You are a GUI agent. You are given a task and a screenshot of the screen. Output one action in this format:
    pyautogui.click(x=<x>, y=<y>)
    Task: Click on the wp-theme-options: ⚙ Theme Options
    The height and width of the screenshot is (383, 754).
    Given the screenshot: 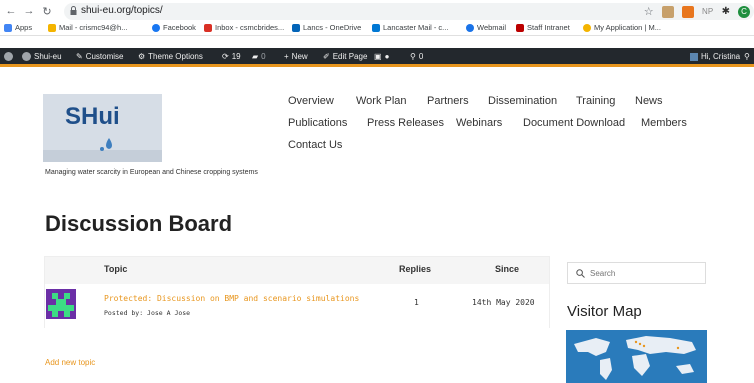 What is the action you would take?
    pyautogui.click(x=170, y=56)
    